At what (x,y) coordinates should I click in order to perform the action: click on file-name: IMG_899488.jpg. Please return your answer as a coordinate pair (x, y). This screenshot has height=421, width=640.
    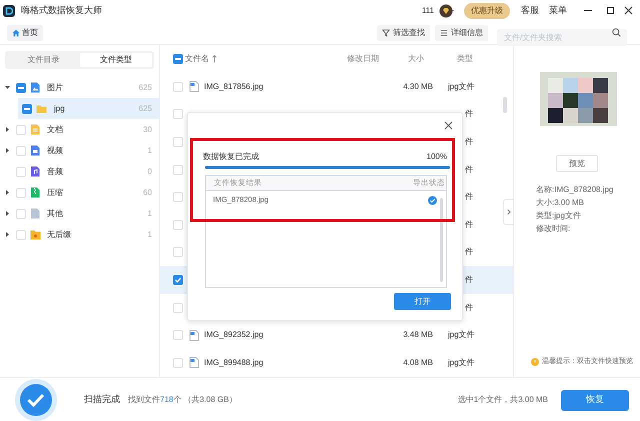
    Looking at the image, I should click on (234, 362).